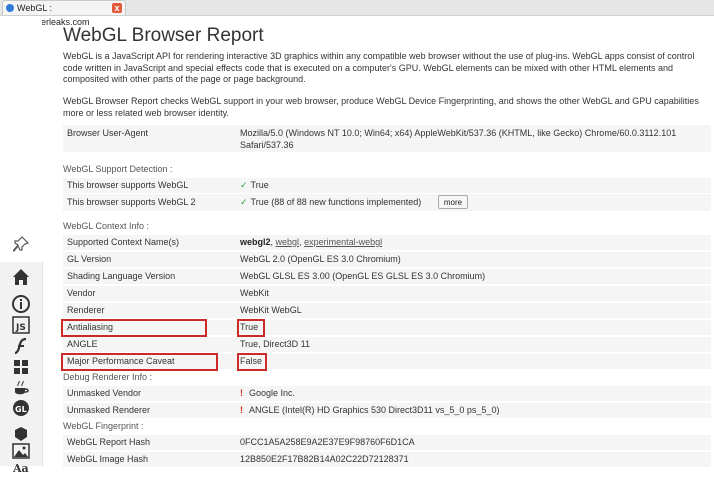 Image resolution: width=714 pixels, height=478 pixels. I want to click on debug-heading: Debug Renderer Info :, so click(108, 377).